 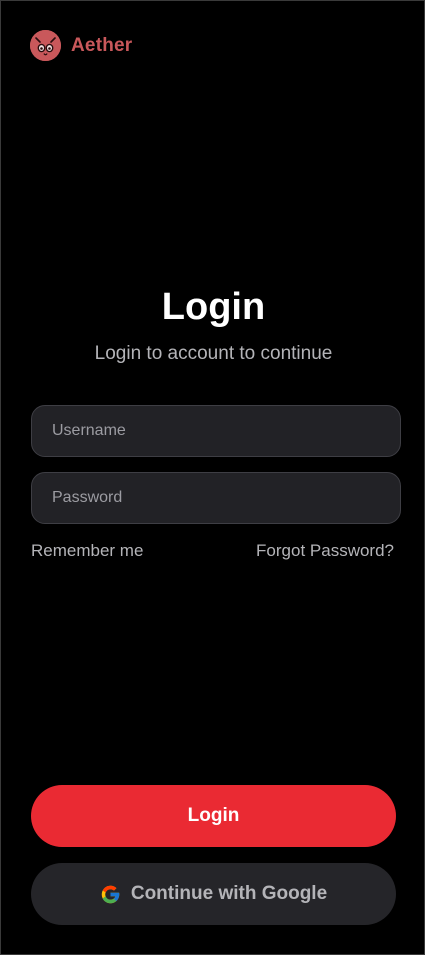 I want to click on login-button-label: Login, so click(x=213, y=815).